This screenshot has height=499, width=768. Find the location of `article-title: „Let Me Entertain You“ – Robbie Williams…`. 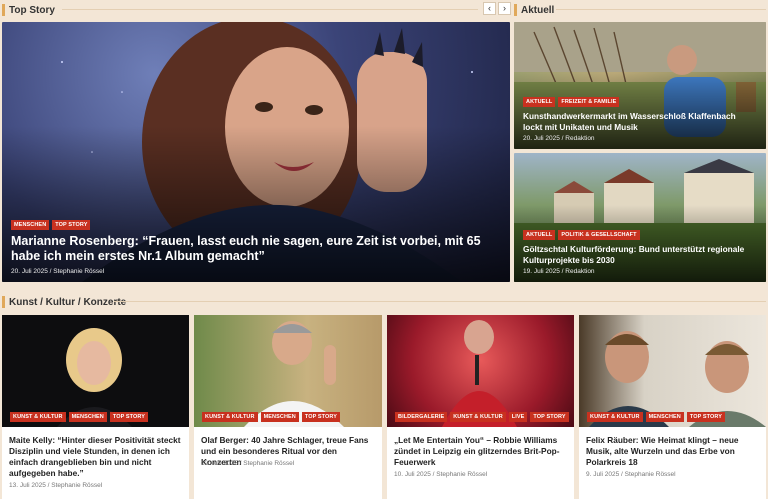

article-title: „Let Me Entertain You“ – Robbie Williams… is located at coordinates (481, 451).